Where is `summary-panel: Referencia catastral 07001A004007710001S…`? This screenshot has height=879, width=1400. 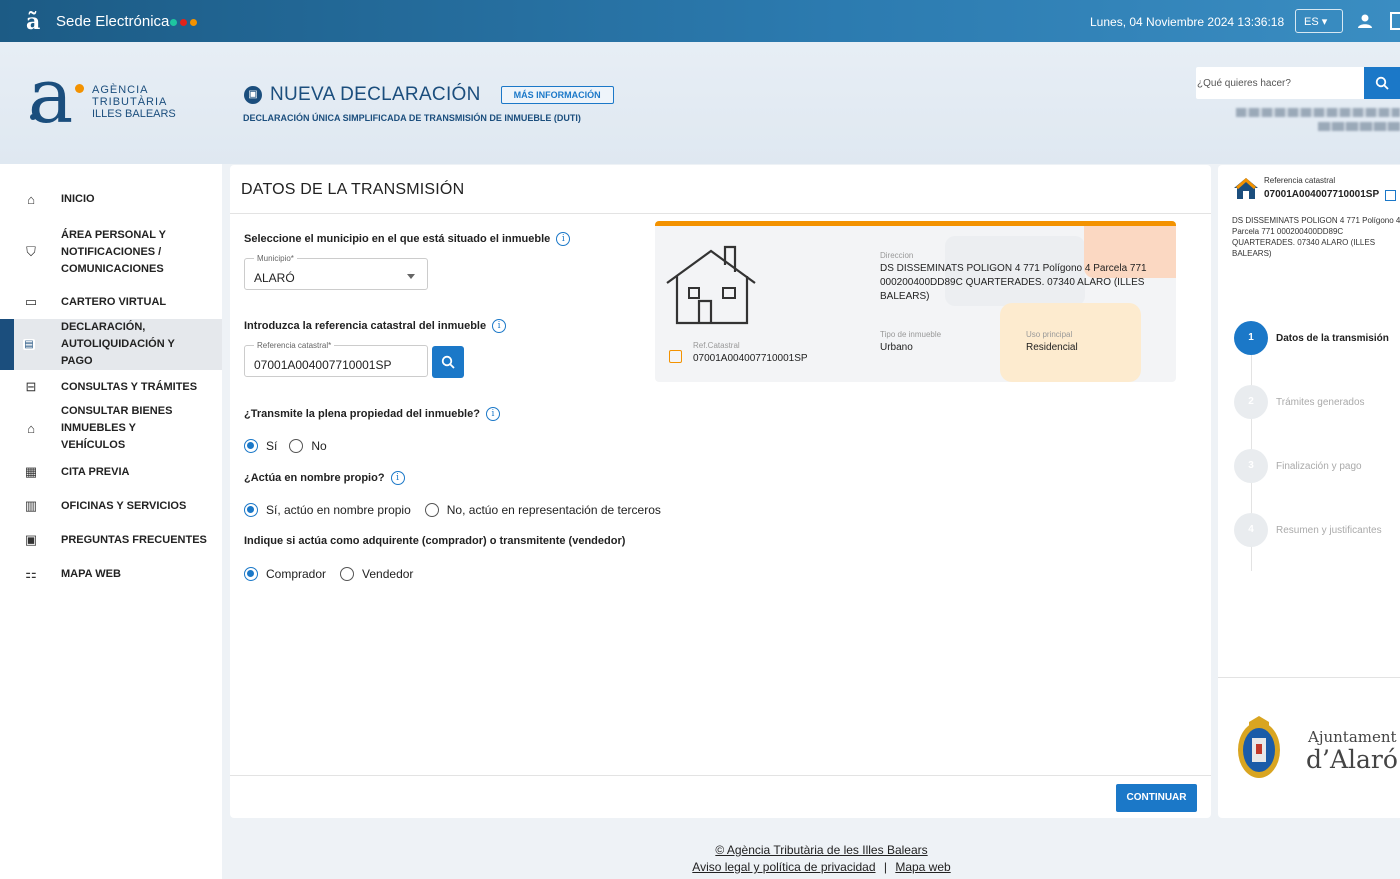
summary-panel: Referencia catastral 07001A004007710001S… is located at coordinates (1309, 491).